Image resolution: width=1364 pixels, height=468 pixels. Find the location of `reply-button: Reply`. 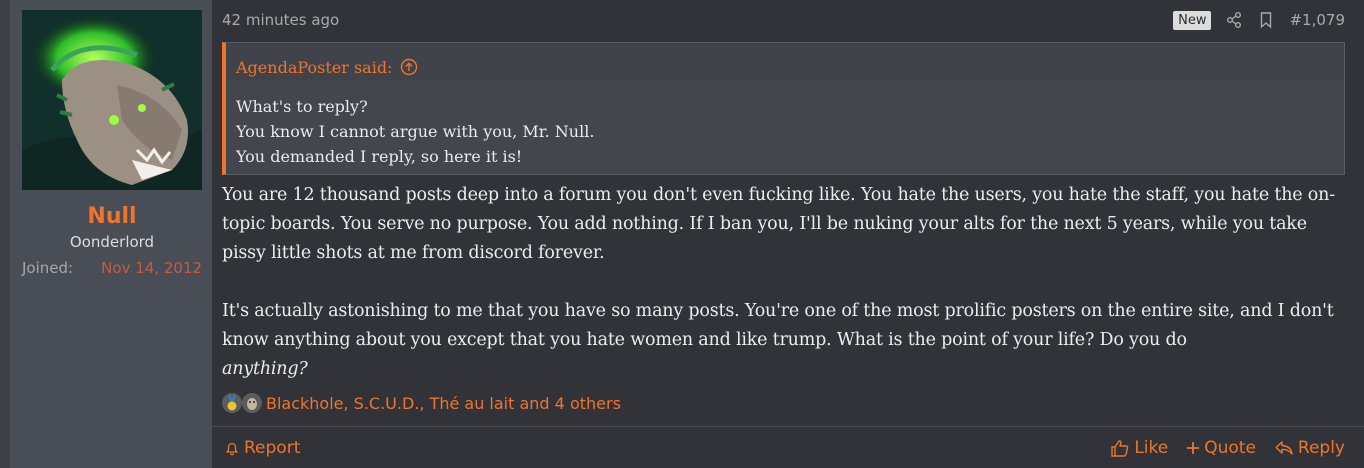

reply-button: Reply is located at coordinates (1309, 448).